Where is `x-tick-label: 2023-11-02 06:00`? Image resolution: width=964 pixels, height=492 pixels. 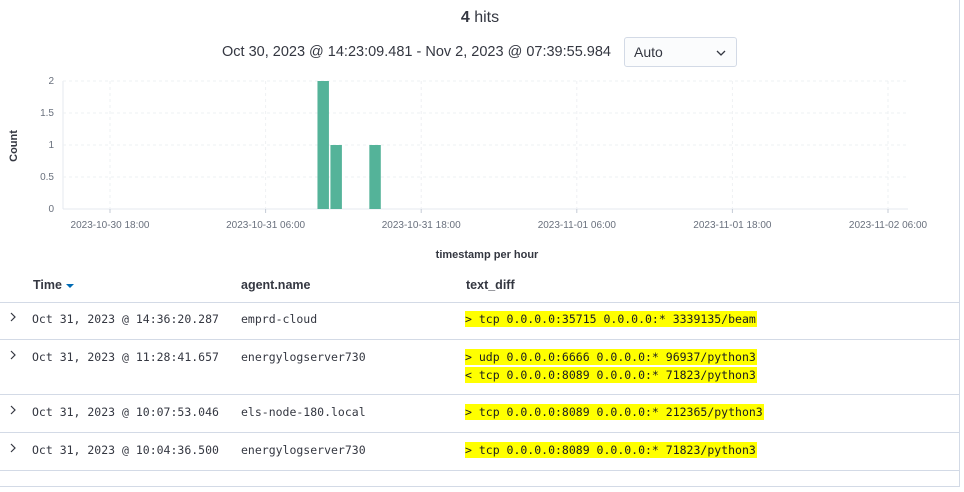 x-tick-label: 2023-11-02 06:00 is located at coordinates (888, 225).